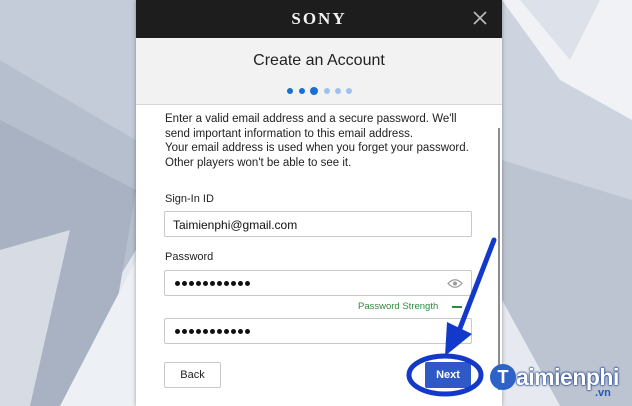 The image size is (632, 406). I want to click on show-password-eye-icon, so click(455, 283).